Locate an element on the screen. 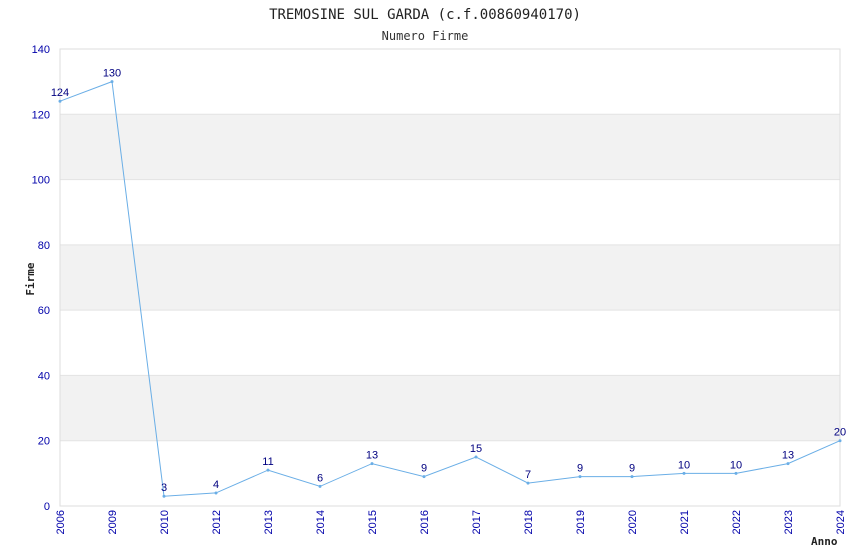 Image resolution: width=850 pixels, height=550 pixels. y-tick-label: 140 is located at coordinates (41, 50).